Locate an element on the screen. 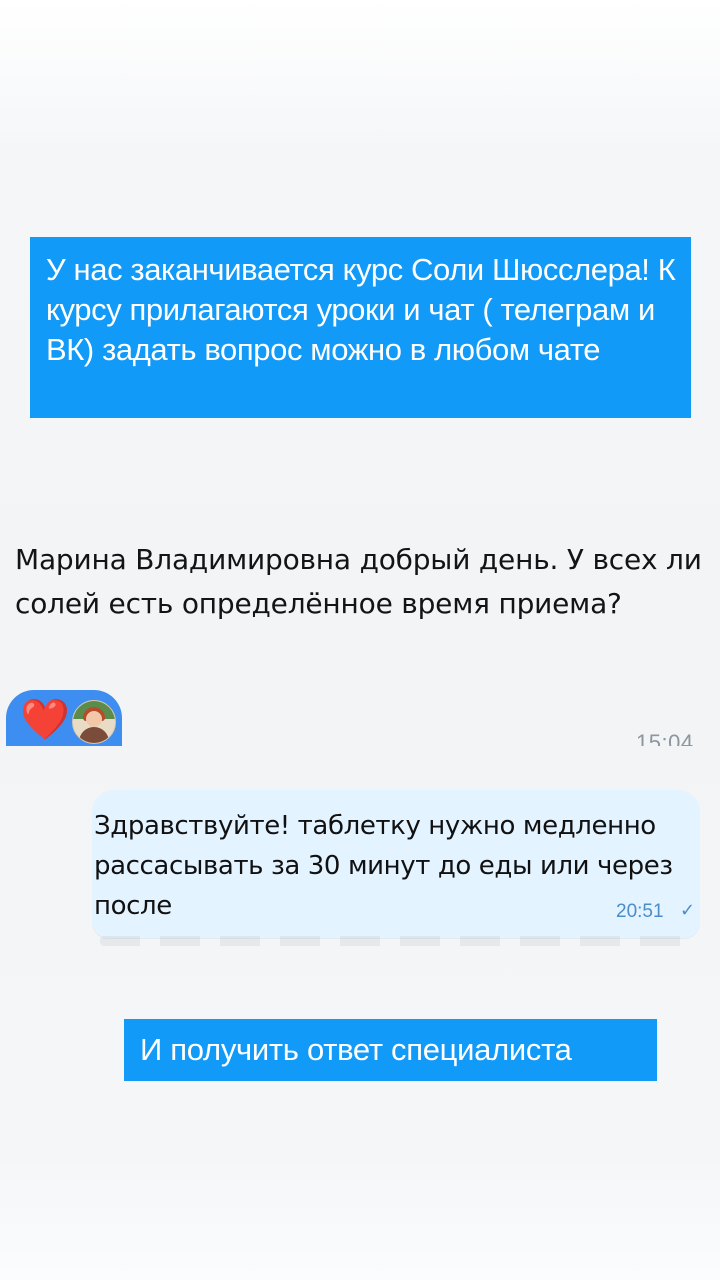  next-message-fragment is located at coordinates (395, 941).